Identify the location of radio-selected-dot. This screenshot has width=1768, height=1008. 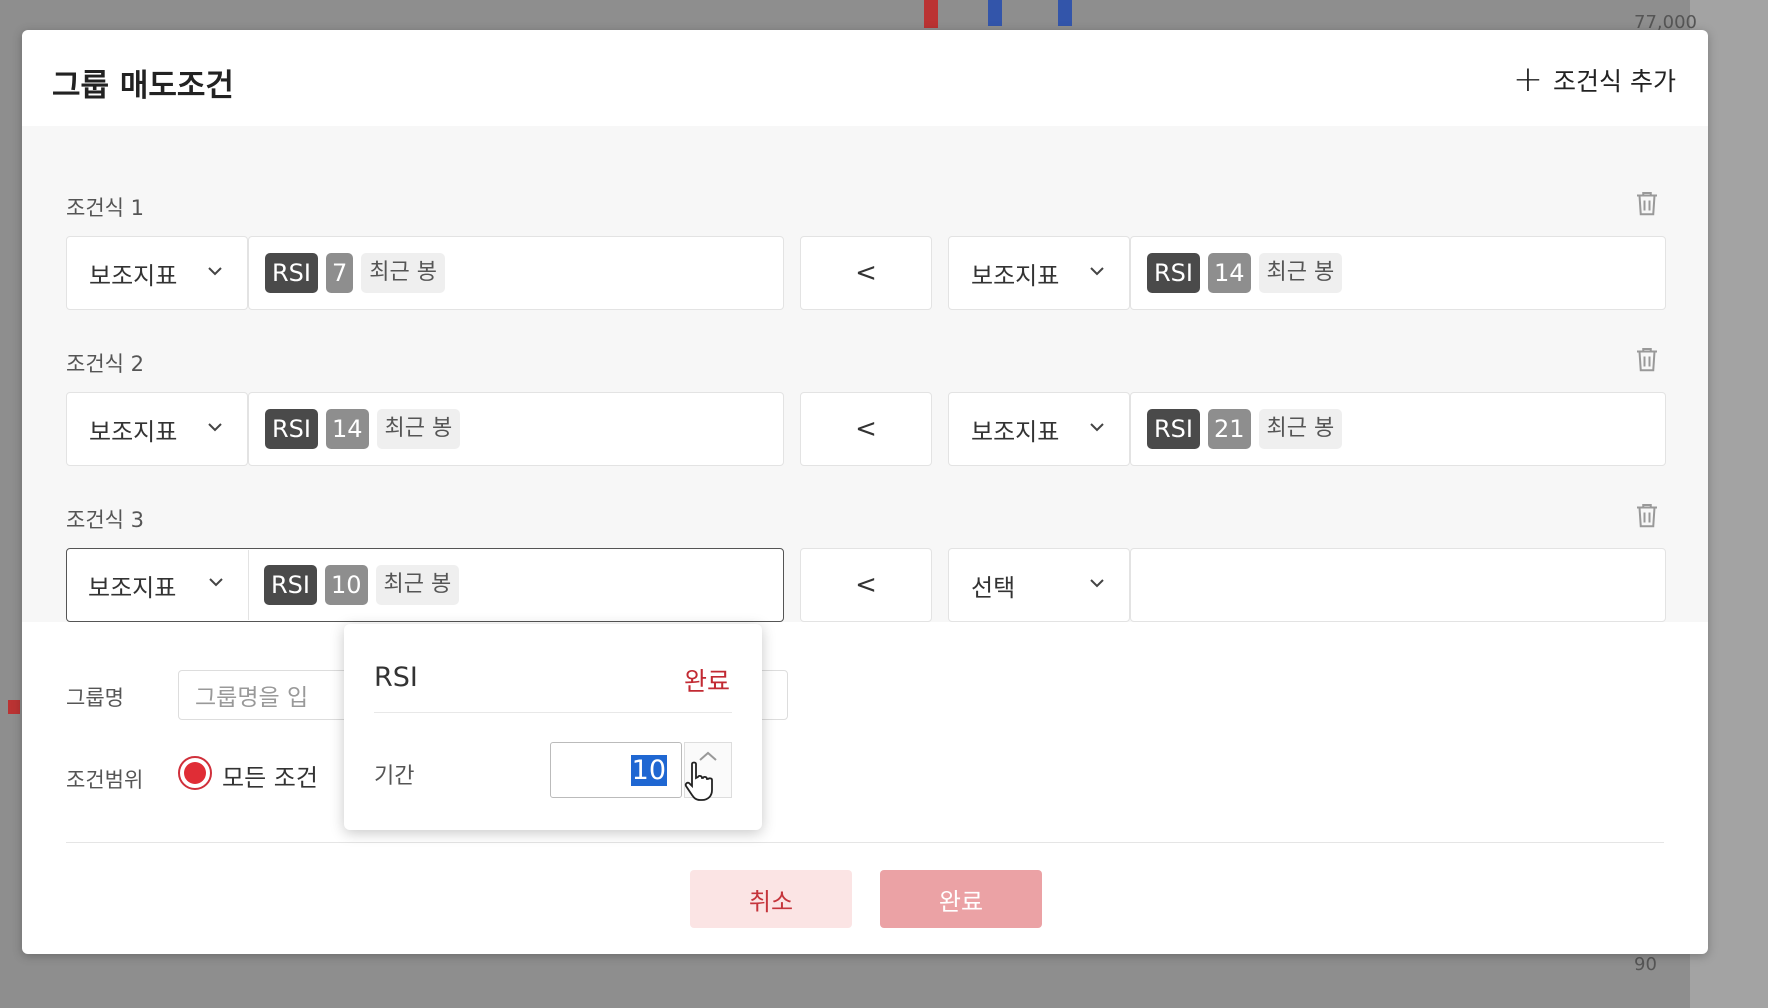
(195, 773).